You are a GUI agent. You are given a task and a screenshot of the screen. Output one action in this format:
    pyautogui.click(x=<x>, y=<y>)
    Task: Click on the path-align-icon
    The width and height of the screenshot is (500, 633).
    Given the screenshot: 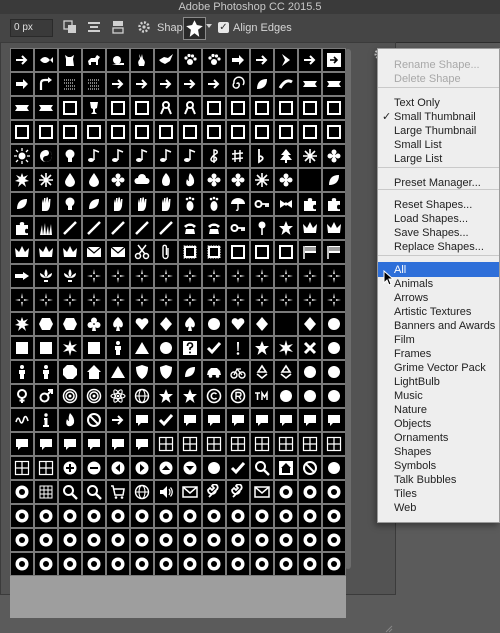 What is the action you would take?
    pyautogui.click(x=94, y=27)
    